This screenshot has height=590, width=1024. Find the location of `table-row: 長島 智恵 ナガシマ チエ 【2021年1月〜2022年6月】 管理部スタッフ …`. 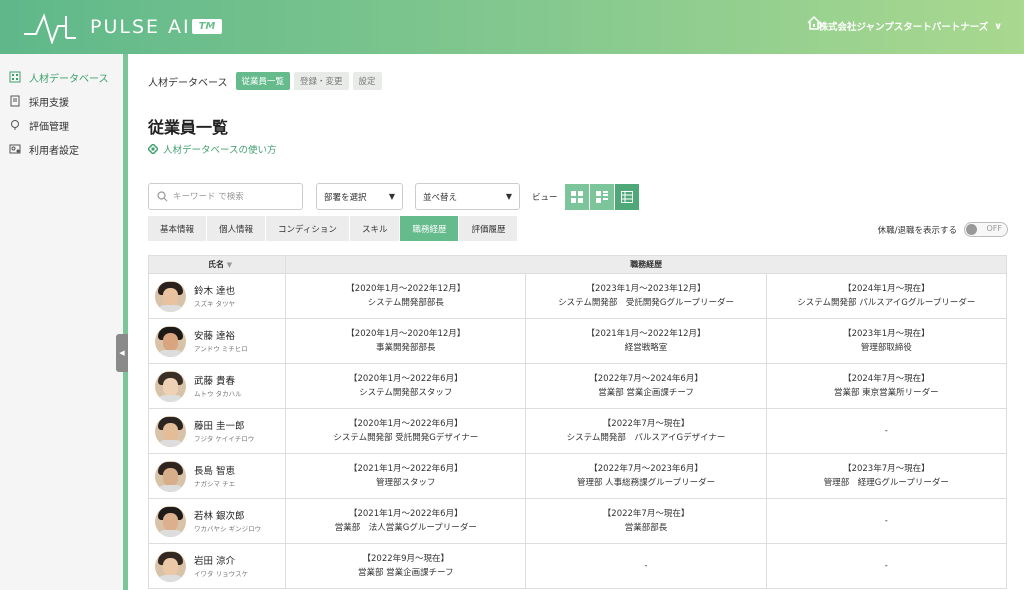

table-row: 長島 智恵 ナガシマ チエ 【2021年1月〜2022年6月】 管理部スタッフ … is located at coordinates (577, 476).